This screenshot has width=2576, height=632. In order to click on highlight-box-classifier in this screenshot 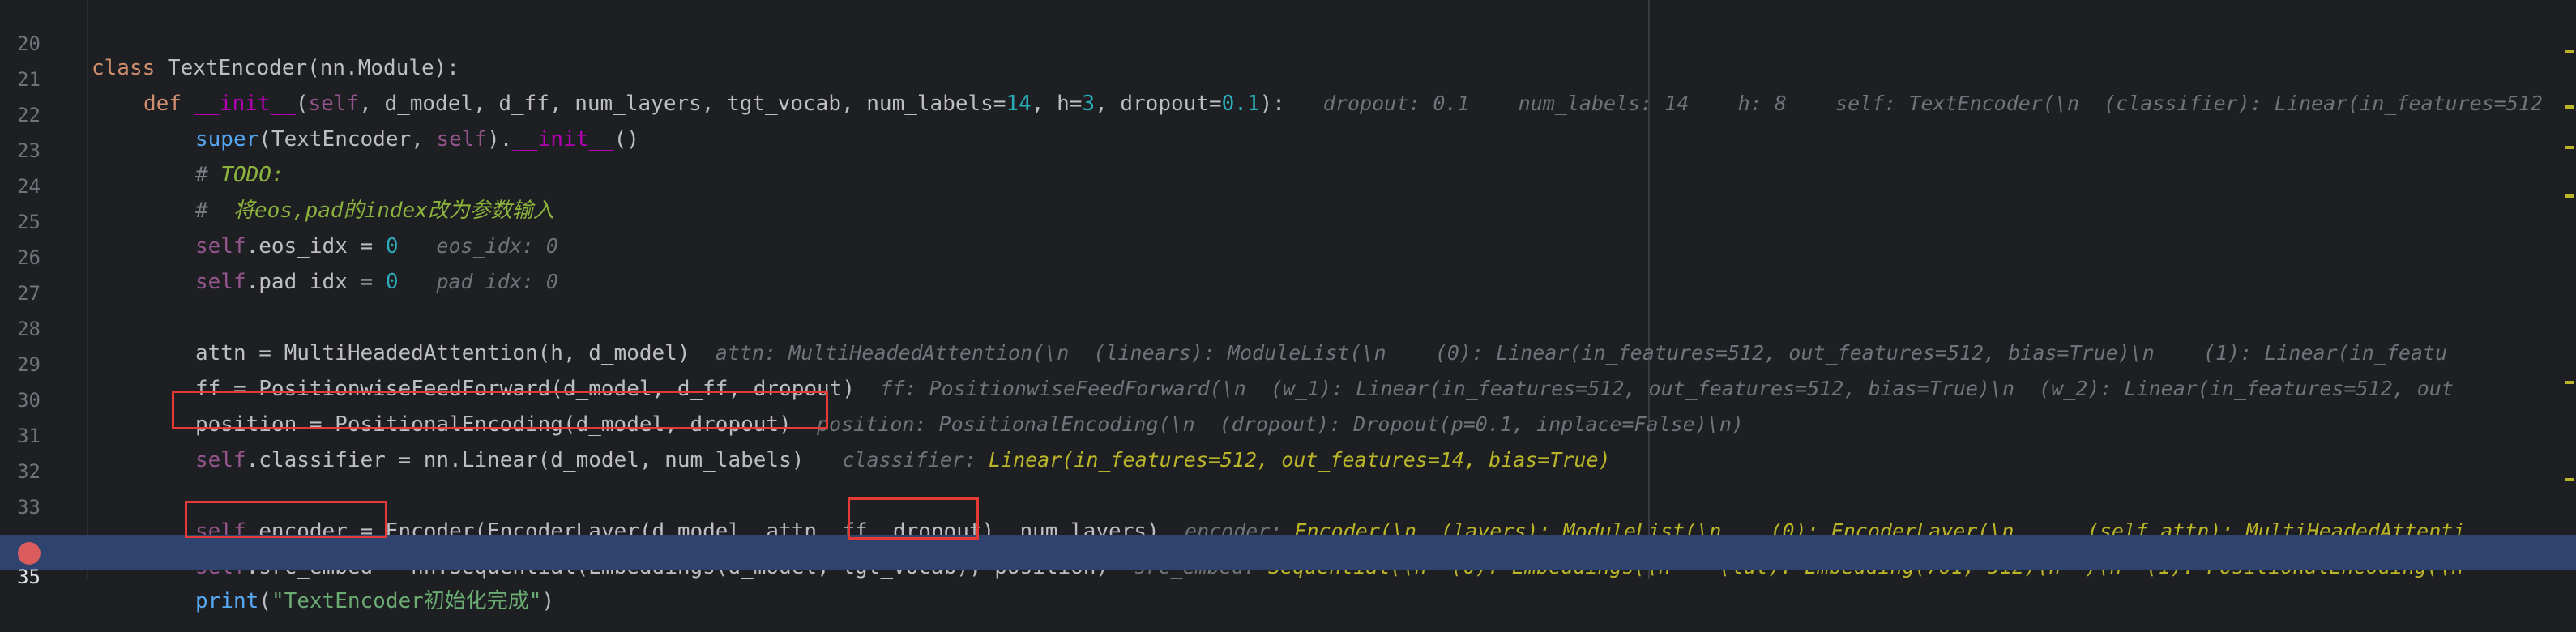, I will do `click(500, 410)`.